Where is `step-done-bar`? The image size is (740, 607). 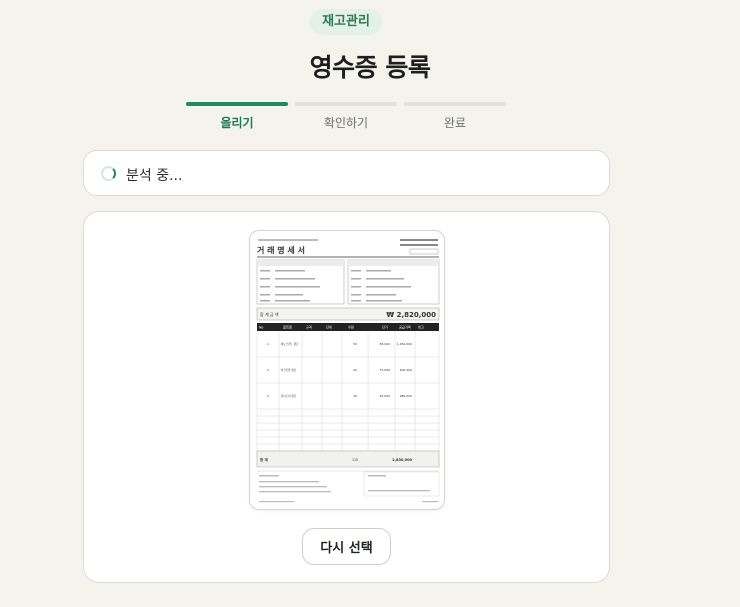
step-done-bar is located at coordinates (455, 104).